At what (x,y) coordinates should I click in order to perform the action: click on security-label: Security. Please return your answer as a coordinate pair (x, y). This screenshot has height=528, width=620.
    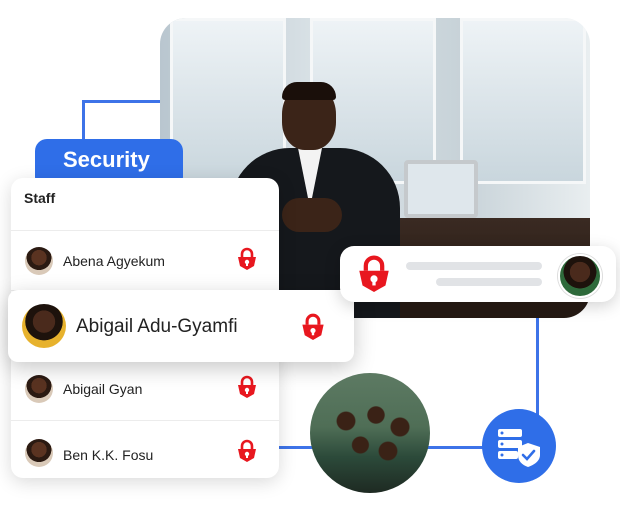
    Looking at the image, I should click on (106, 159).